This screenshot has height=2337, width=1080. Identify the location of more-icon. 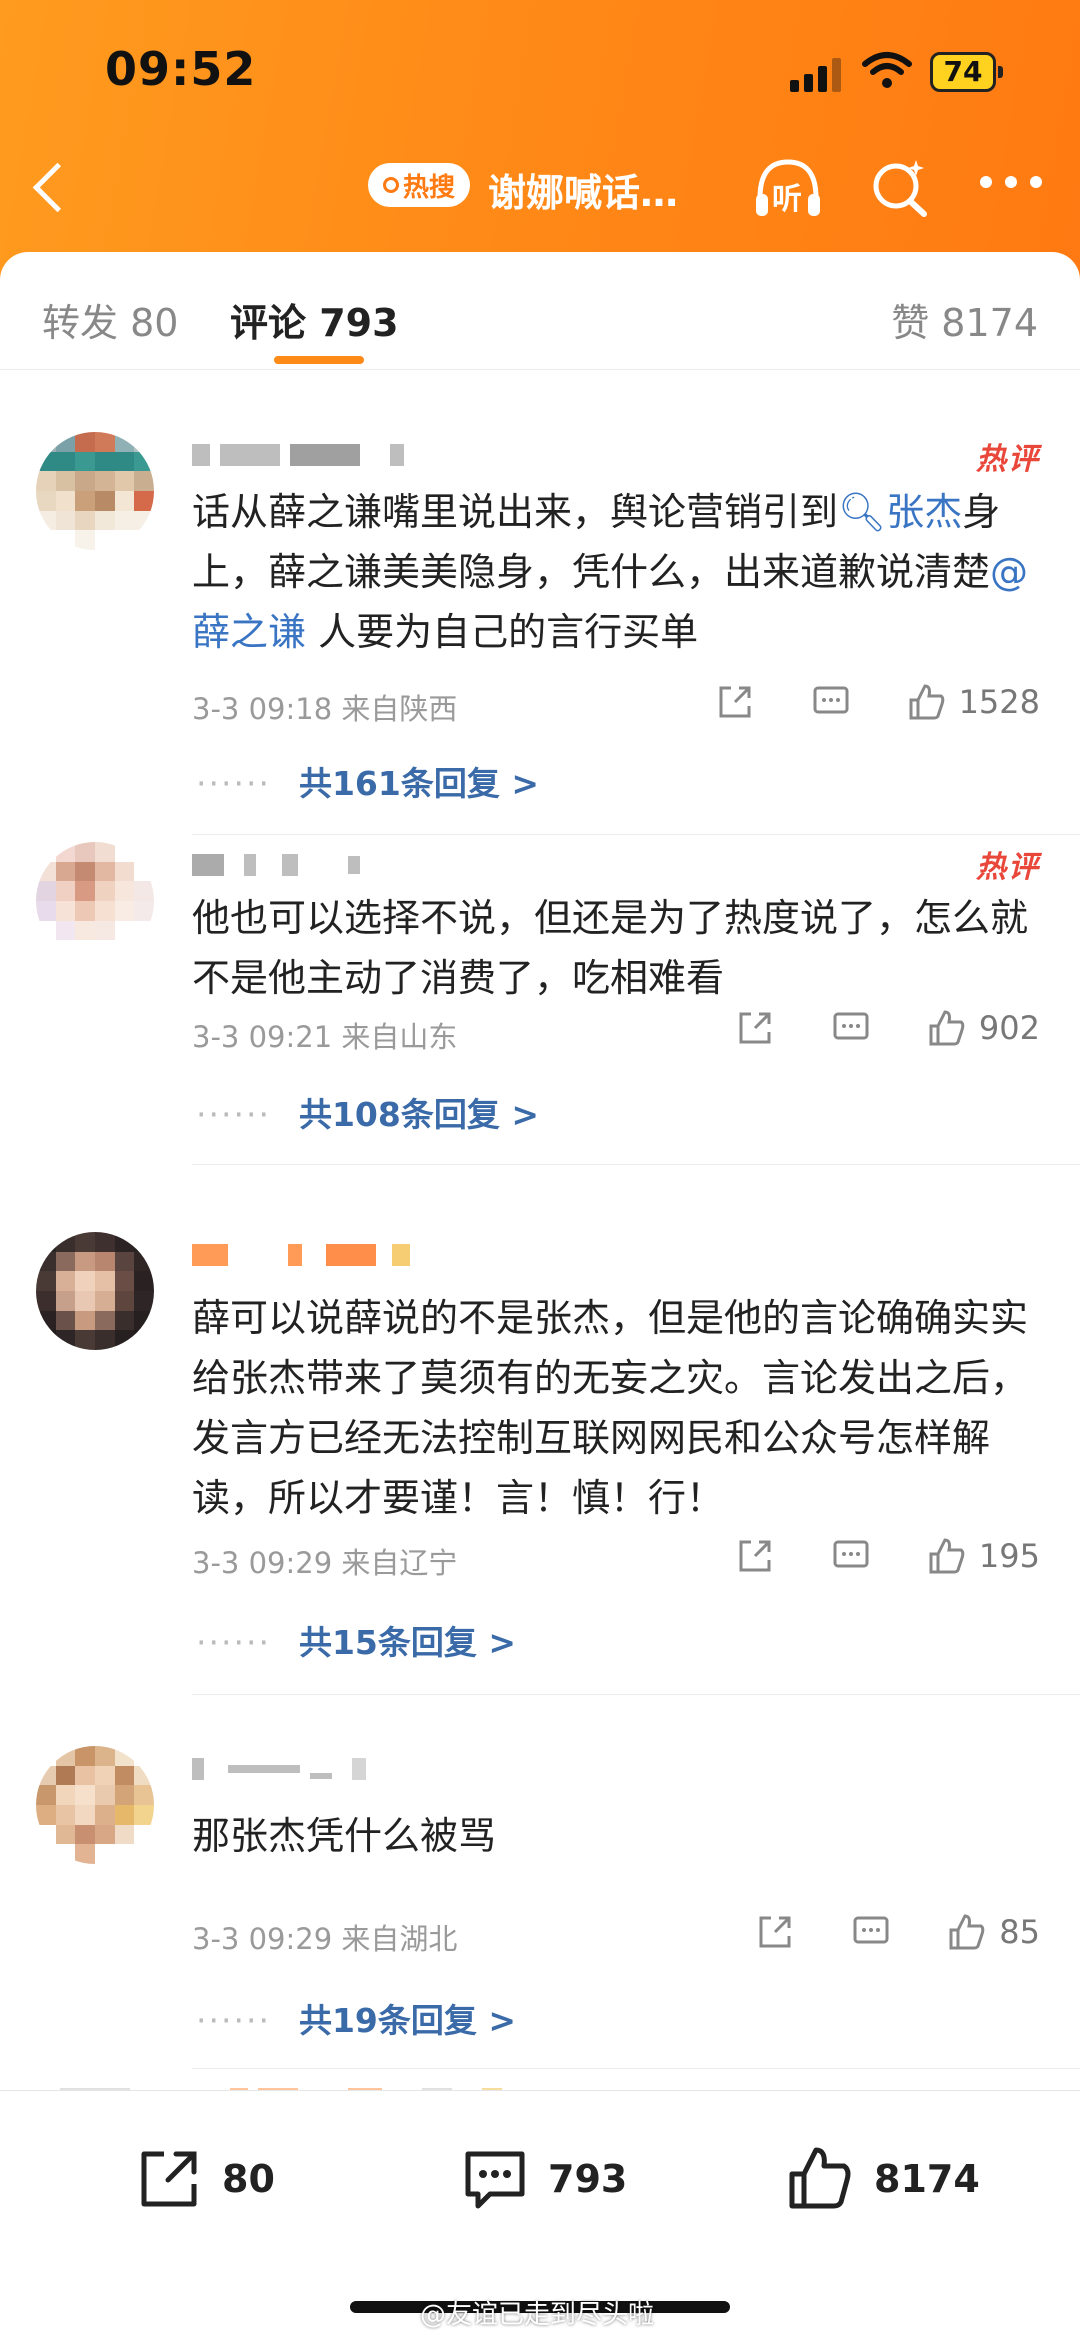
(1011, 183).